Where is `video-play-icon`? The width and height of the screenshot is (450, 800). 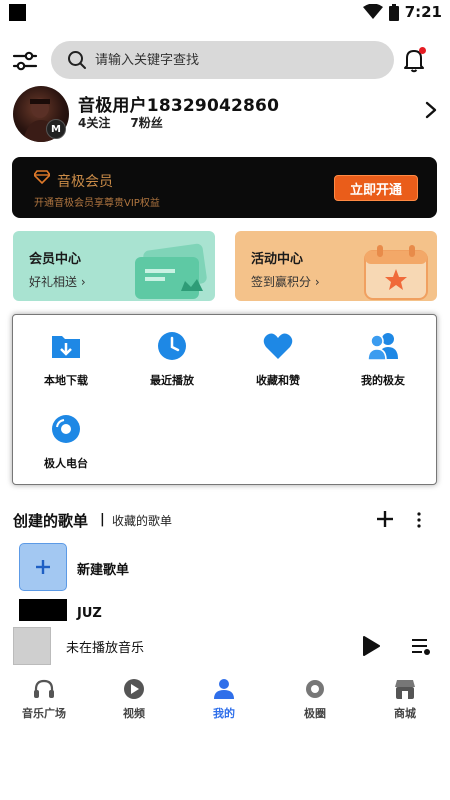 video-play-icon is located at coordinates (134, 689).